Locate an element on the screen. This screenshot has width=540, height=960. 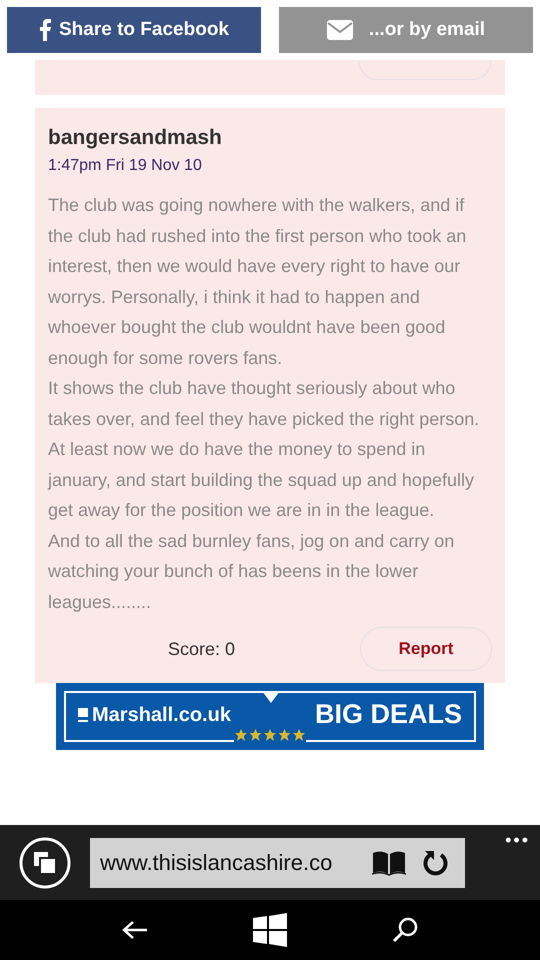
pointer-icon is located at coordinates (271, 697).